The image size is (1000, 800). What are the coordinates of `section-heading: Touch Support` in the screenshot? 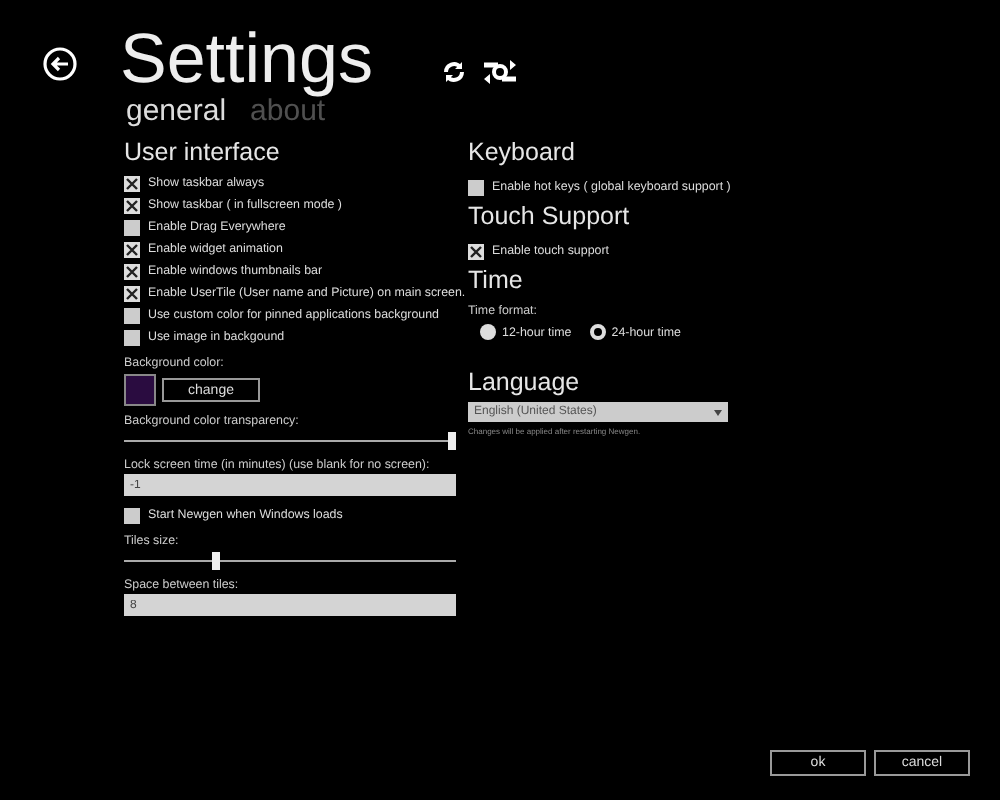 It's located at (550, 216).